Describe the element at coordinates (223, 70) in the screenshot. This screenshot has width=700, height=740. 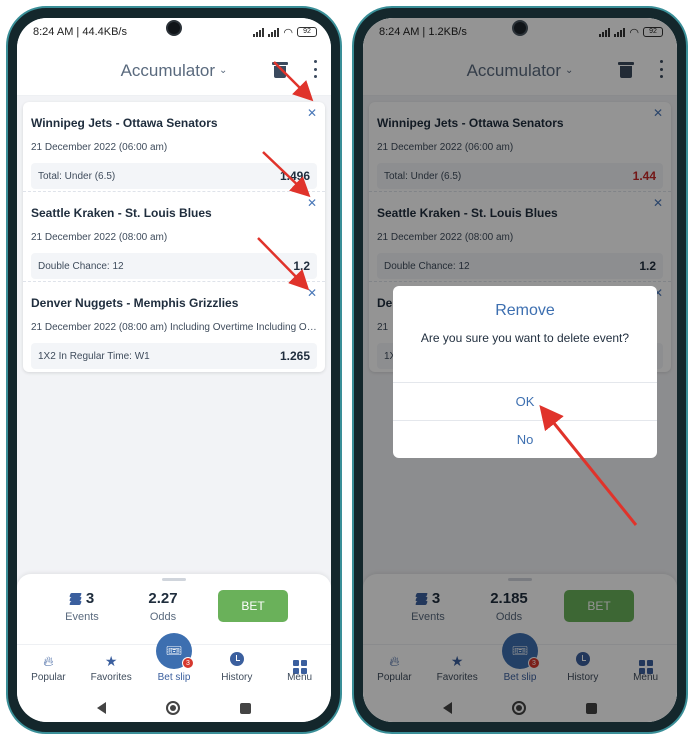
I see `chevron-down-icon: ⌄` at that location.